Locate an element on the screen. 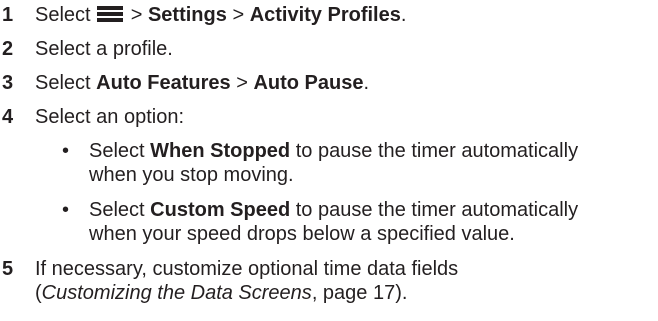 The image size is (658, 321). when-stopped-label: When Stopped is located at coordinates (220, 151).